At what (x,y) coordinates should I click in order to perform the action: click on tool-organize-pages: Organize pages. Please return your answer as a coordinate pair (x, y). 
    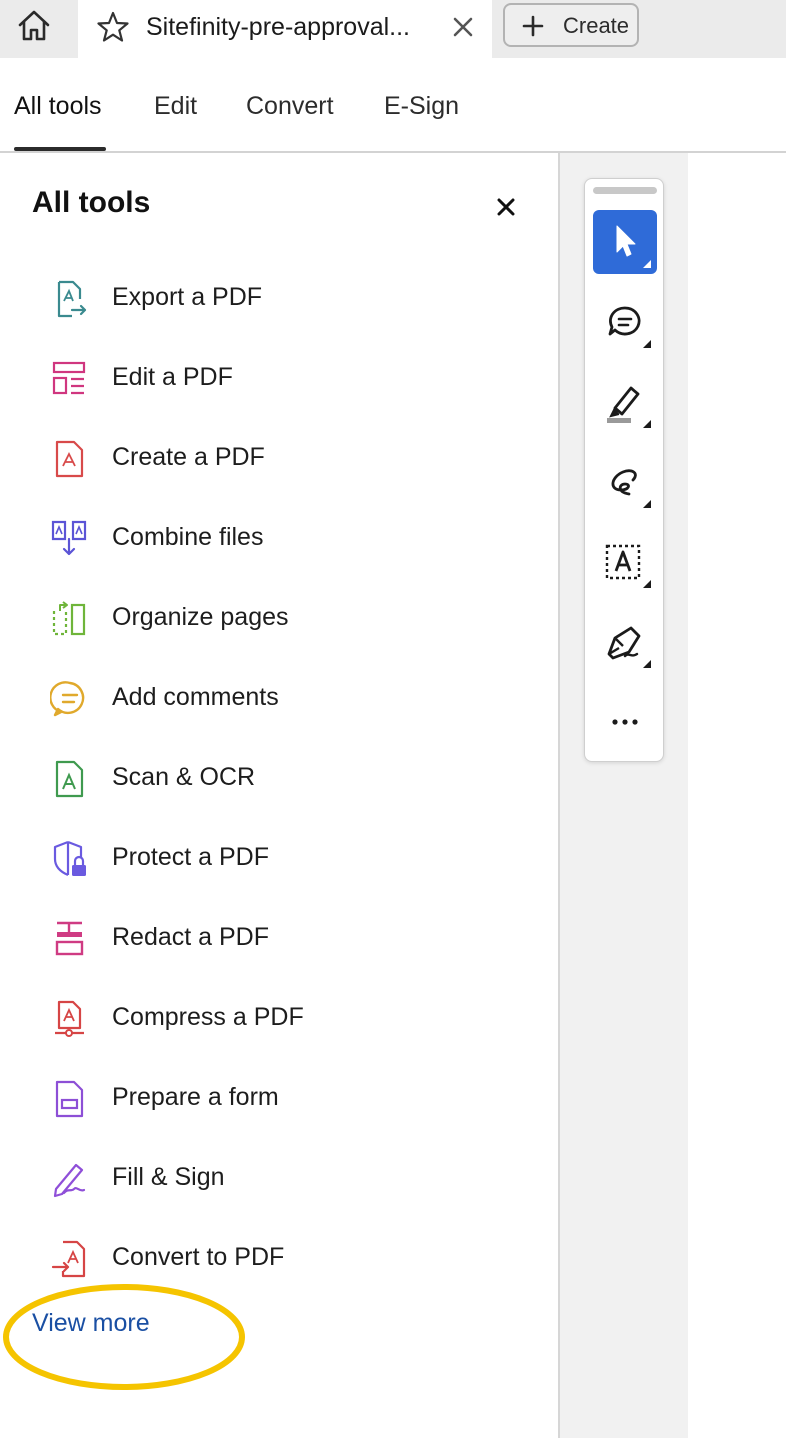
    Looking at the image, I should click on (280, 619).